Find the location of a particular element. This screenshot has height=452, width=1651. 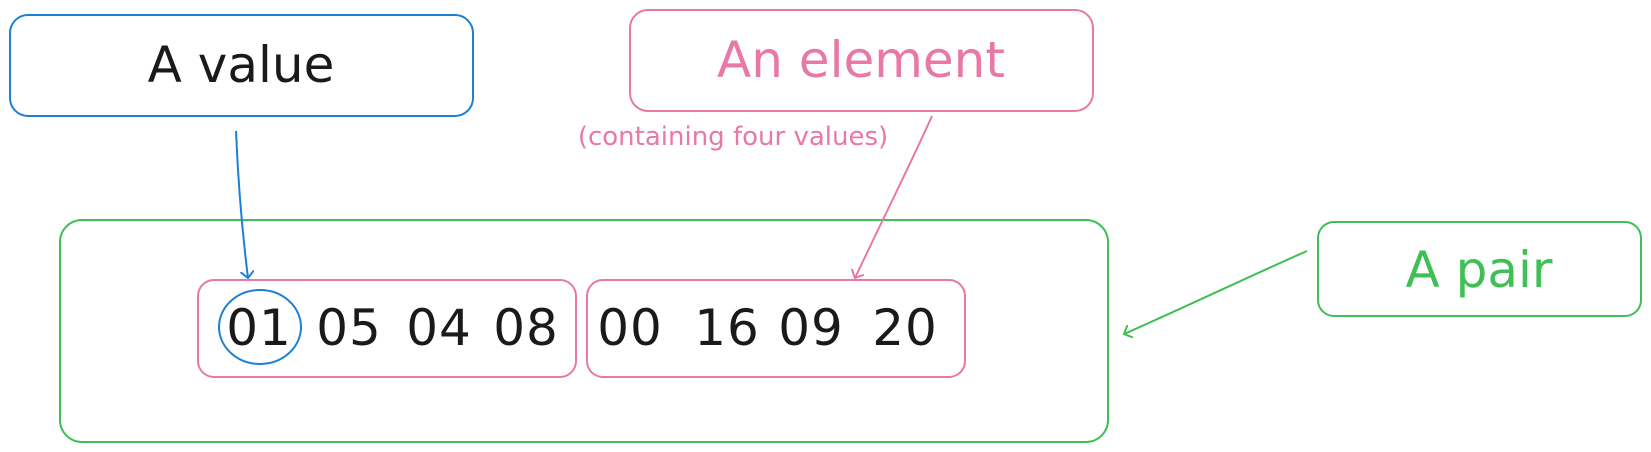

value-arrow is located at coordinates (241, 204).